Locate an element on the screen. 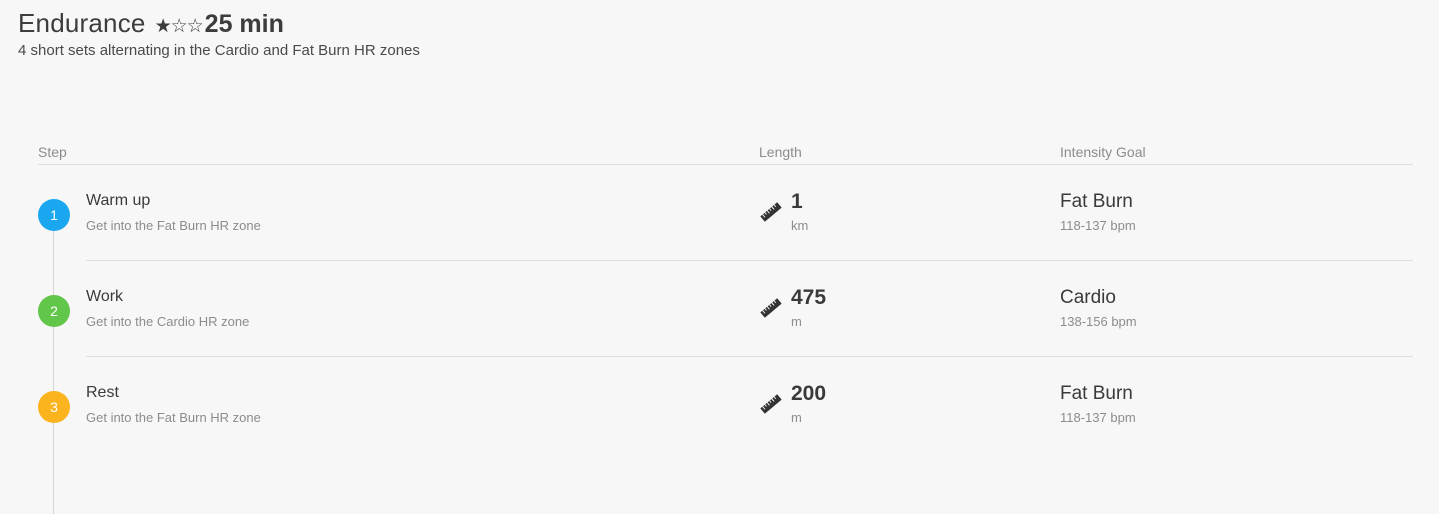  step-name: Warm up is located at coordinates (118, 200).